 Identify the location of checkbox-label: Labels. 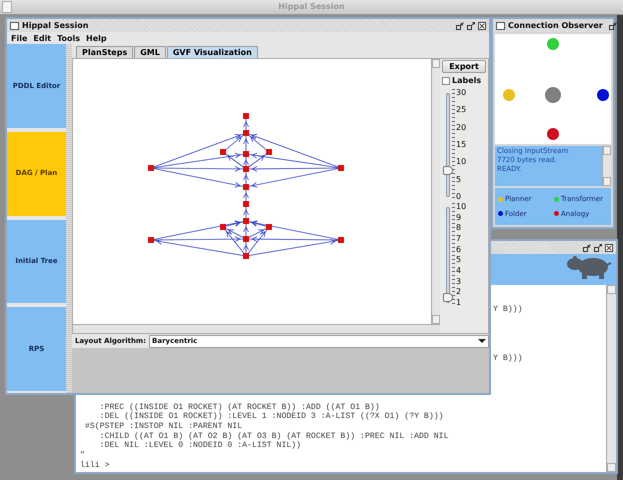
(467, 81).